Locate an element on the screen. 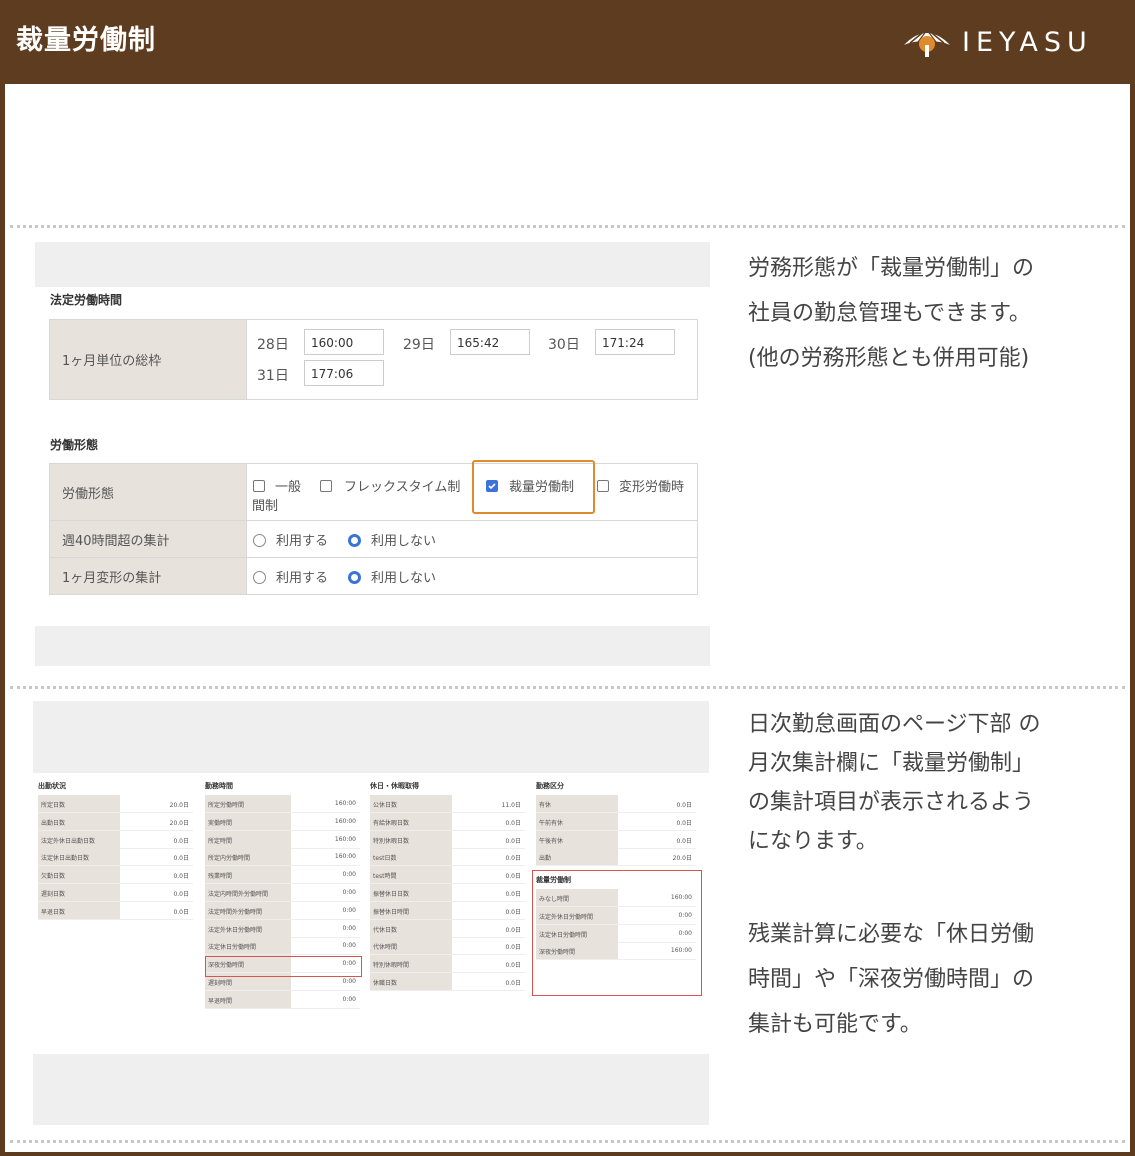  summary-row-label-cell: 公休日数 is located at coordinates (411, 804).